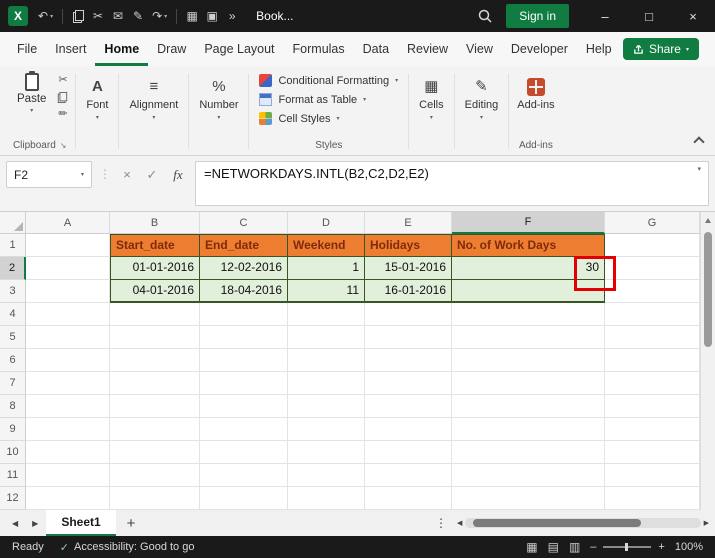 The image size is (715, 558). What do you see at coordinates (531, 547) in the screenshot?
I see `normal-view-icon: ▦` at bounding box center [531, 547].